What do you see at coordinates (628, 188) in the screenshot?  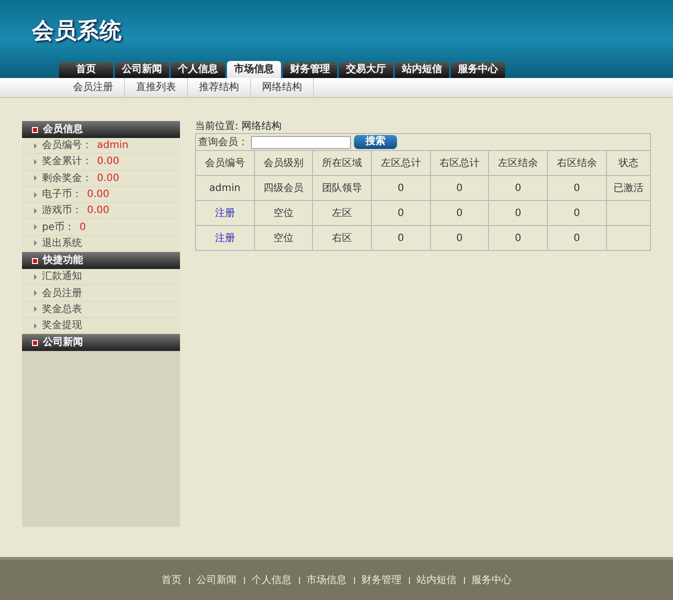 I see `table-cell: 已激活` at bounding box center [628, 188].